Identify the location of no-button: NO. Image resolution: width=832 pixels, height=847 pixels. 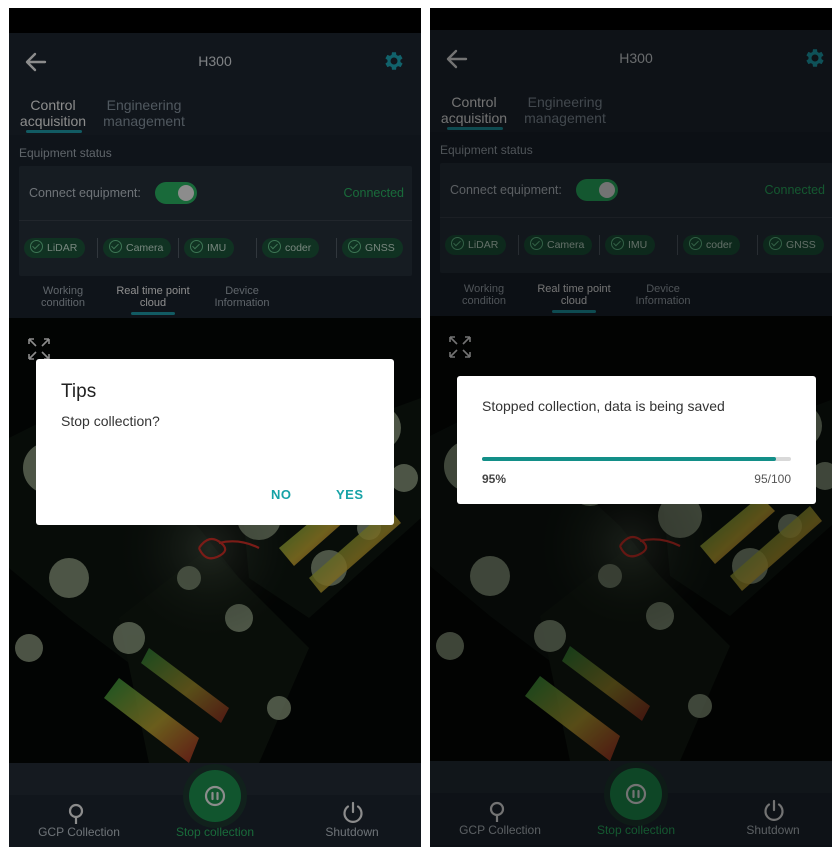
(281, 494).